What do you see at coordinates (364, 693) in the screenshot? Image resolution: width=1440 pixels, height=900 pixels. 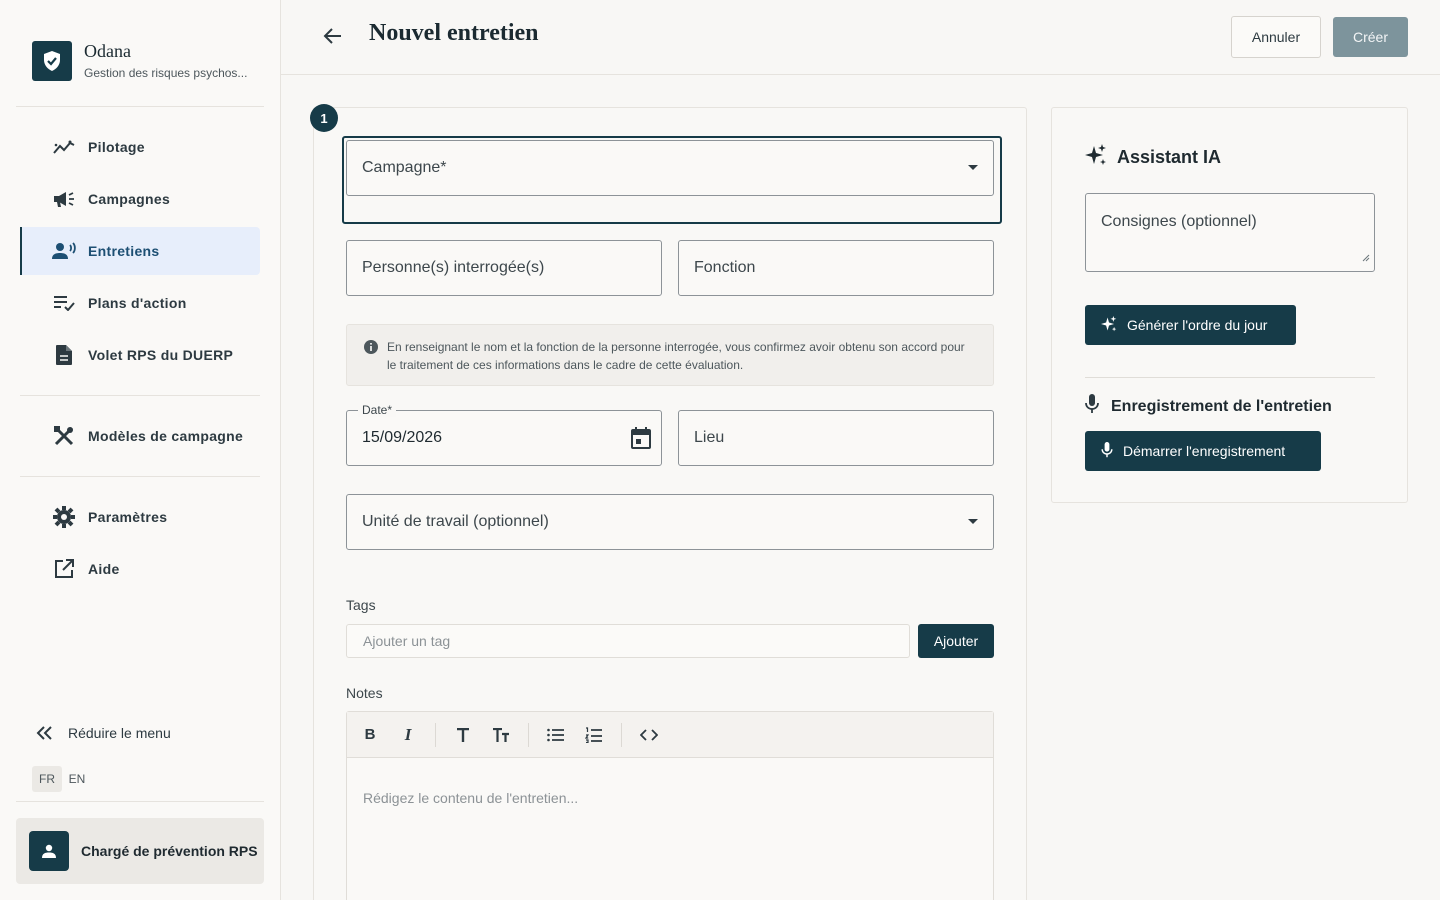 I see `notes-label: Notes` at bounding box center [364, 693].